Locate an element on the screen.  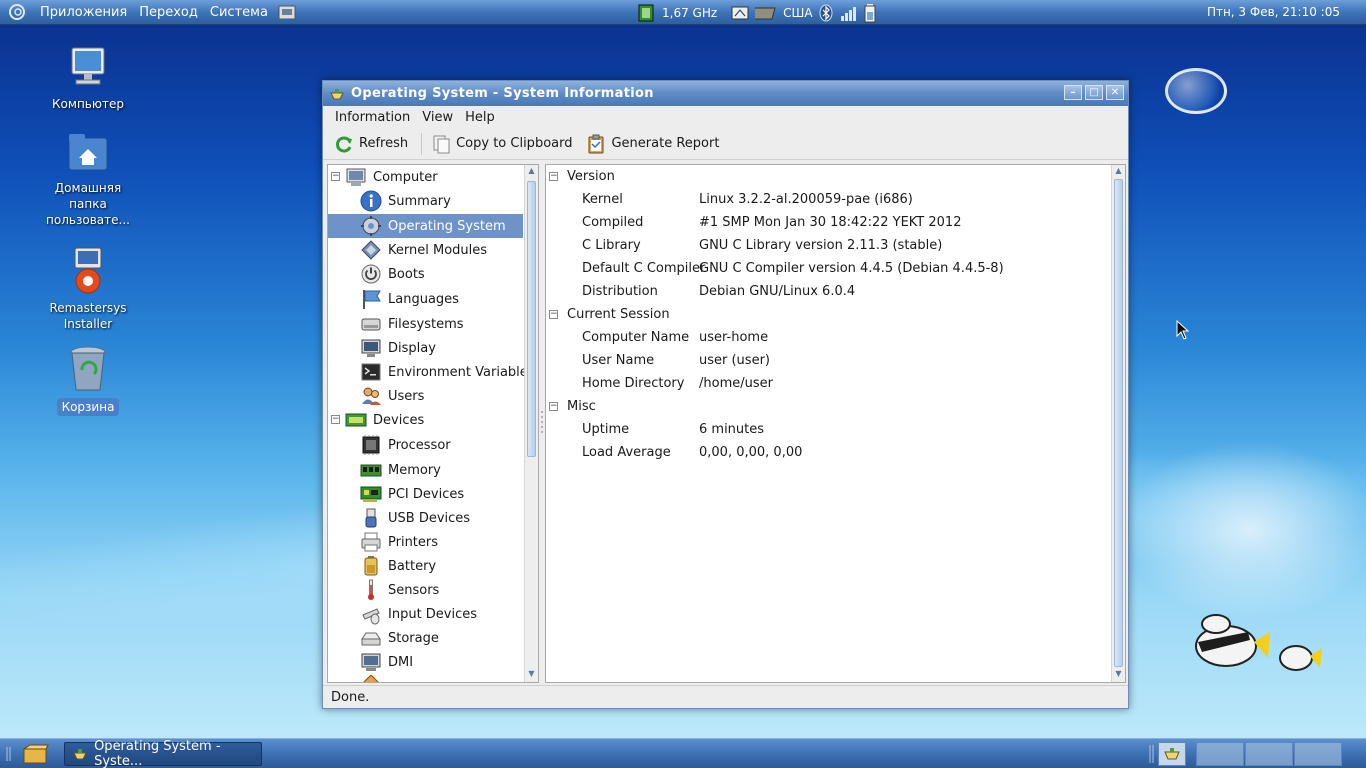
screenshot-launcher-icon is located at coordinates (288, 12).